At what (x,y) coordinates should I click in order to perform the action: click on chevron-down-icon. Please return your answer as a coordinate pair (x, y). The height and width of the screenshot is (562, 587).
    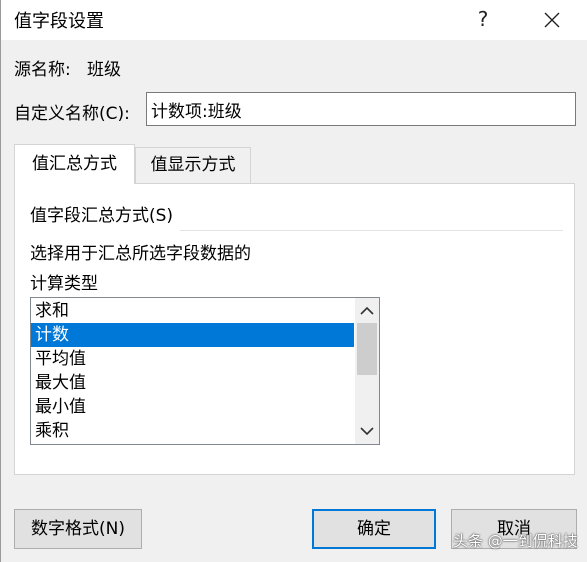
    Looking at the image, I should click on (367, 431).